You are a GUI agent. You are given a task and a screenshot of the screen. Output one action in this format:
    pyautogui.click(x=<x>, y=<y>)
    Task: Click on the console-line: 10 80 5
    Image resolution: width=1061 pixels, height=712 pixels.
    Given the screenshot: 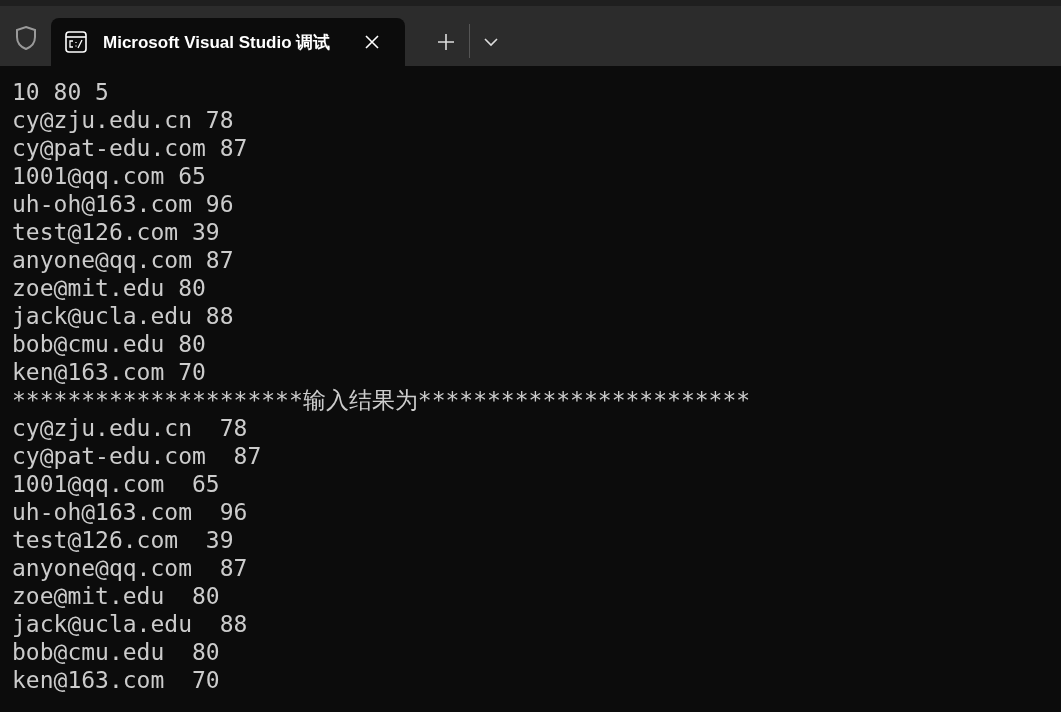 What is the action you would take?
    pyautogui.click(x=60, y=92)
    